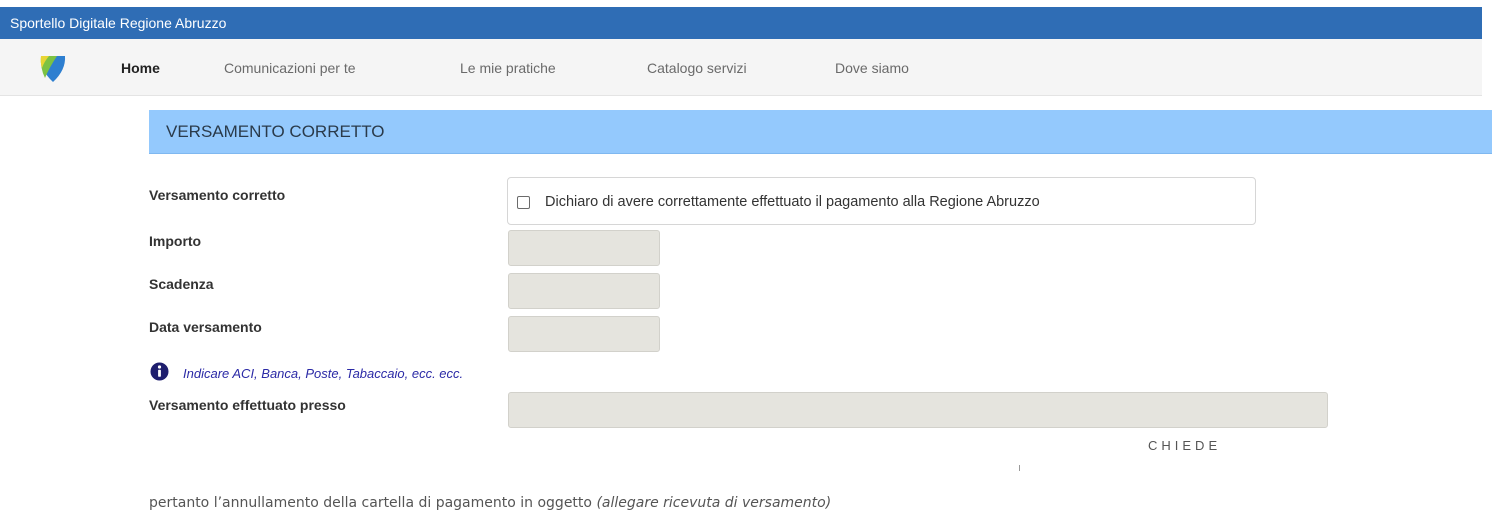 The width and height of the screenshot is (1492, 514). Describe the element at coordinates (584, 334) in the screenshot. I see `data-versamento-input` at that location.